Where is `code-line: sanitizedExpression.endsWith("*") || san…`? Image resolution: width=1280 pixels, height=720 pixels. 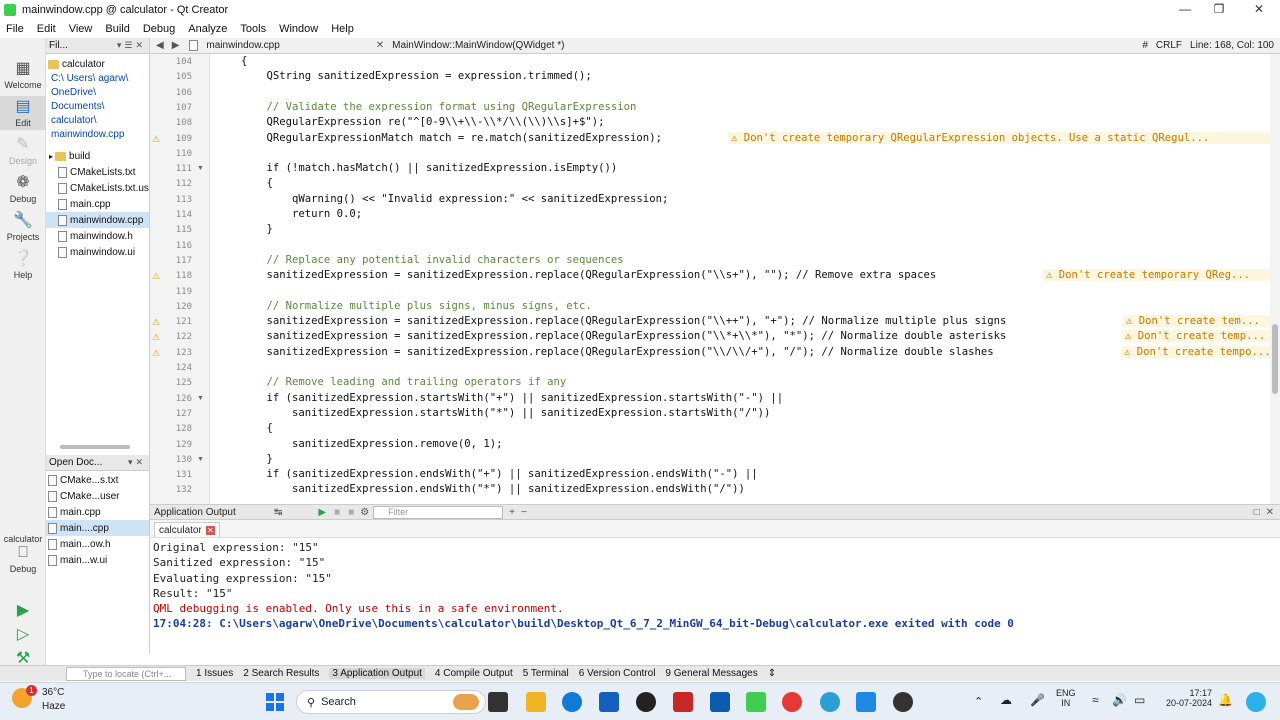
code-line: sanitizedExpression.endsWith("*") || san… is located at coordinates (493, 489).